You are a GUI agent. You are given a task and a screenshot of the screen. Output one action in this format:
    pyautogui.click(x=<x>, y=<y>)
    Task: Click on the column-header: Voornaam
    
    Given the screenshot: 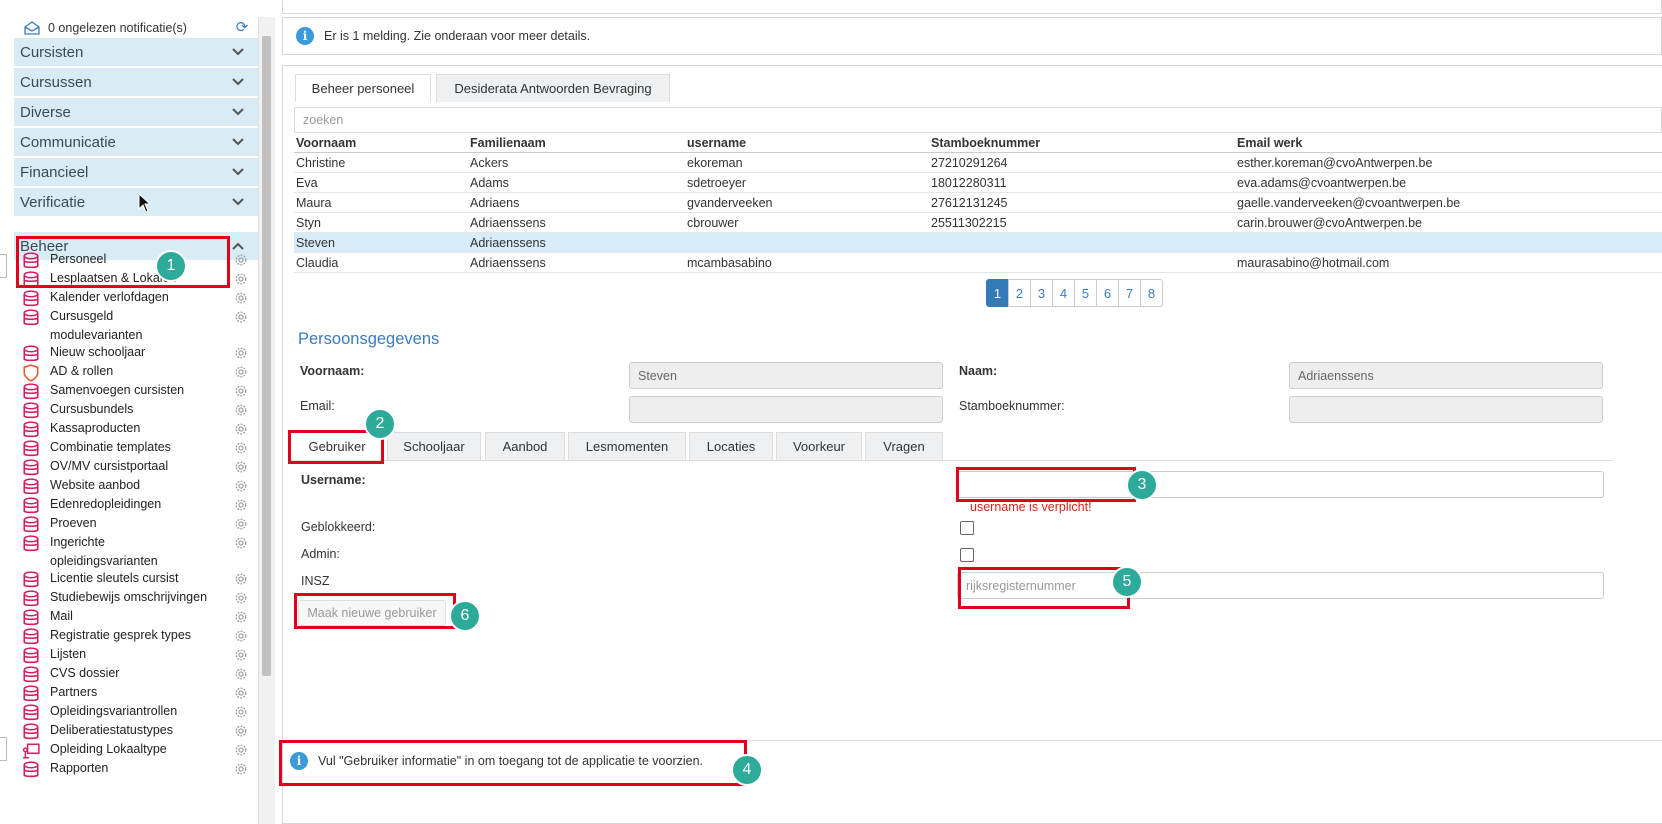 What is the action you would take?
    pyautogui.click(x=381, y=143)
    